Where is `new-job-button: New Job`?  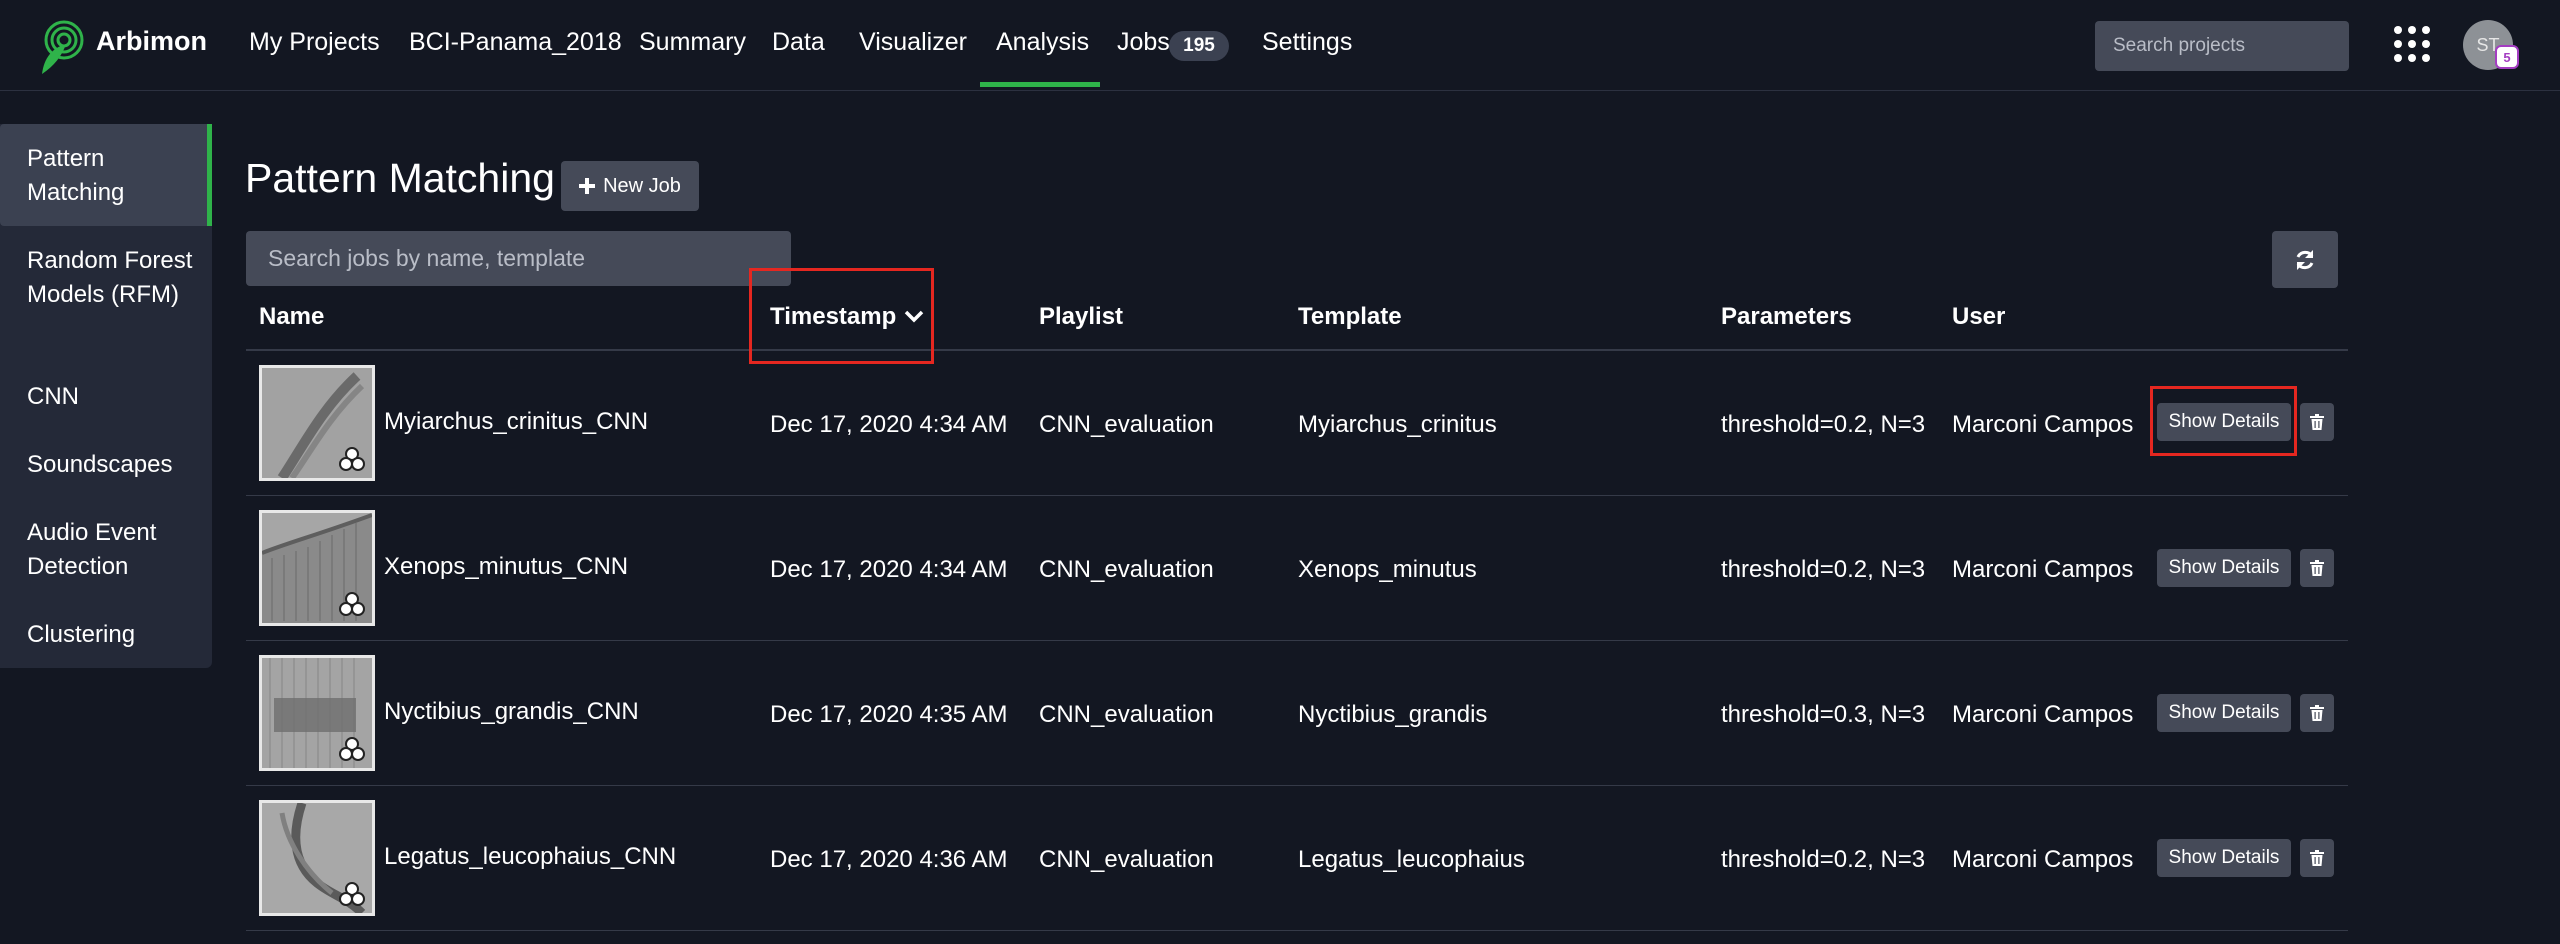 new-job-button: New Job is located at coordinates (630, 186).